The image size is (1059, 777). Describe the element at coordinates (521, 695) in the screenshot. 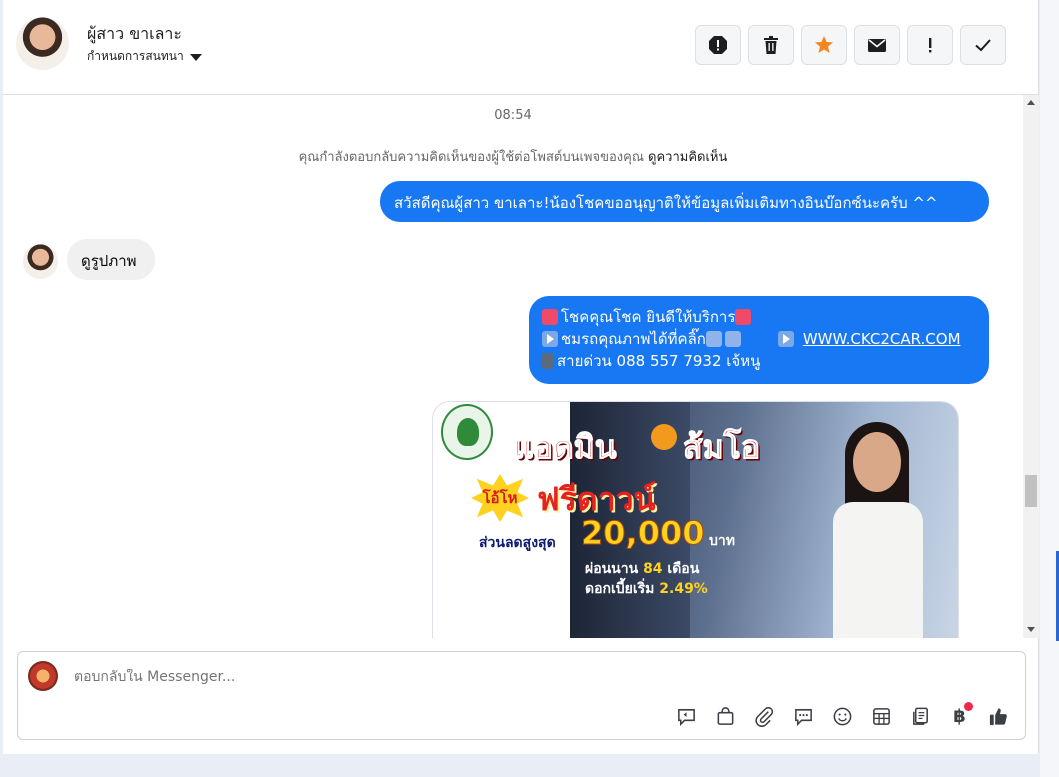

I see `message-composer: ฿` at that location.